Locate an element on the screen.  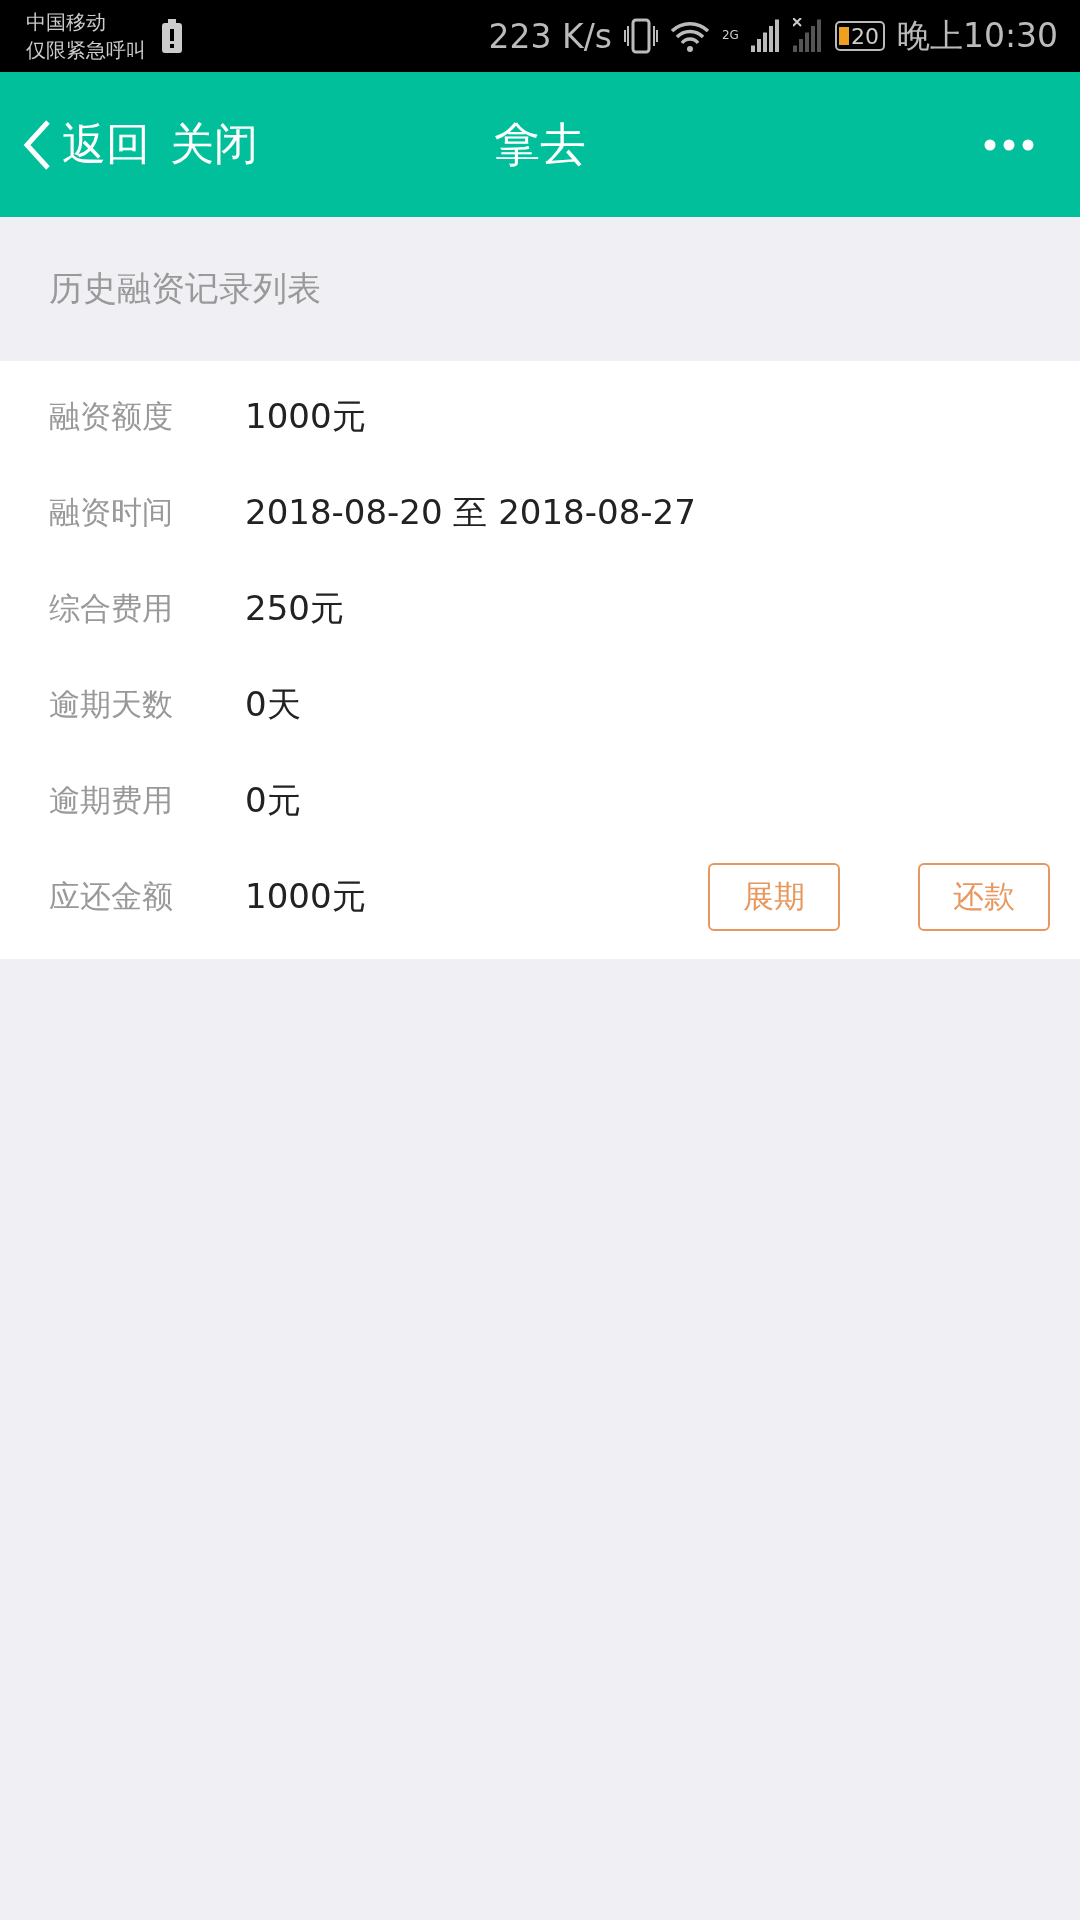
field-value: 0元 is located at coordinates (273, 800).